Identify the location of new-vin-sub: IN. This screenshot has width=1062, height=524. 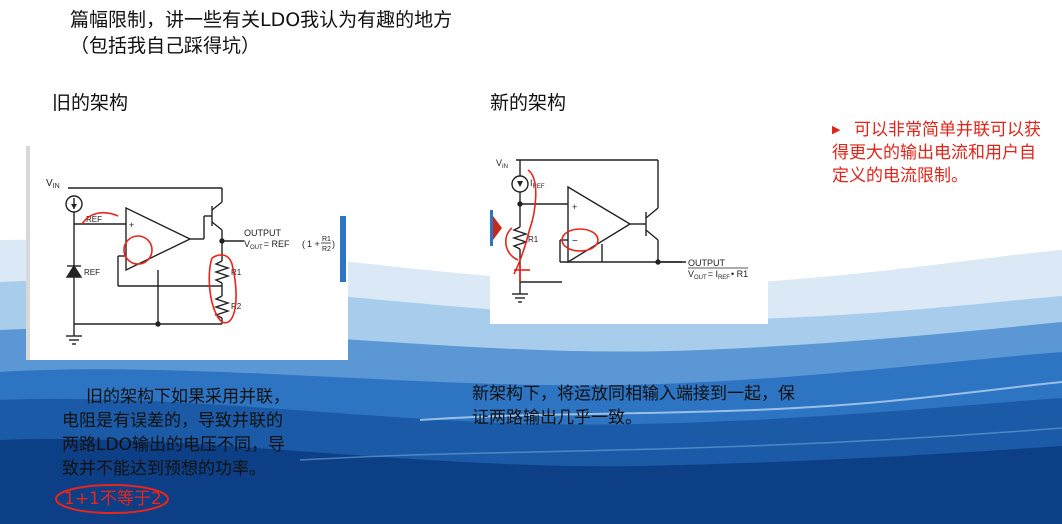
(505, 167).